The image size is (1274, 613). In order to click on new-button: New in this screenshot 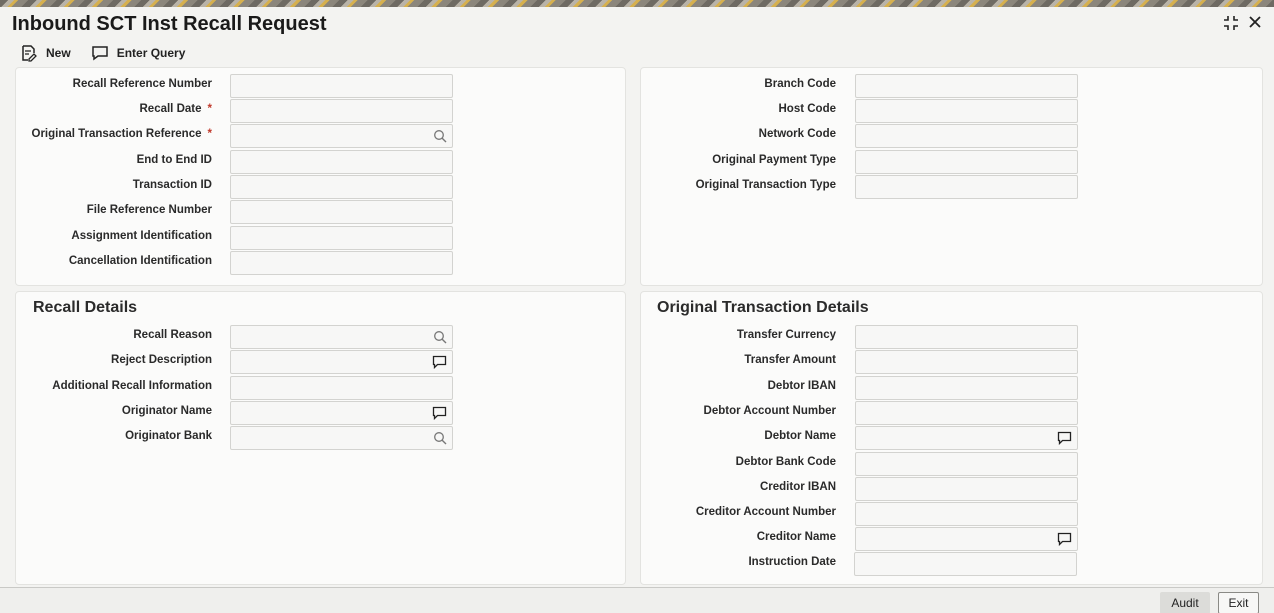, I will do `click(45, 53)`.